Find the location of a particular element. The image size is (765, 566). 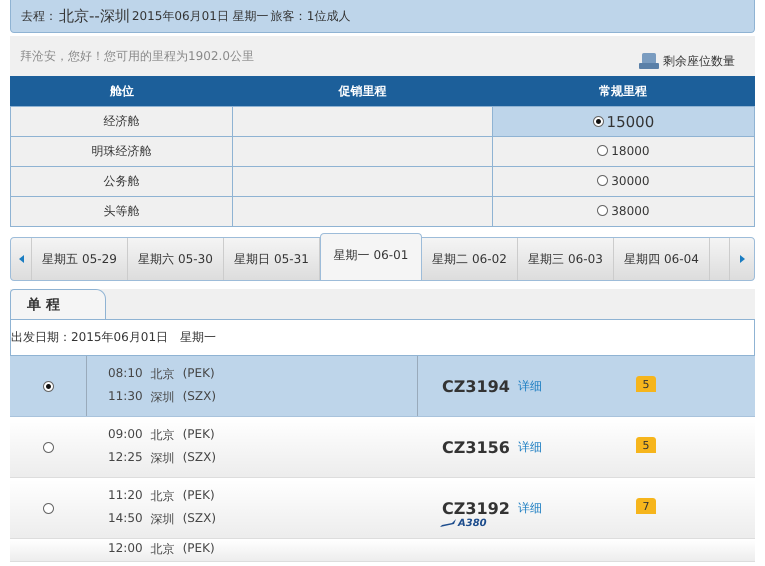

flight-row: 08:10 北京 (PEK) 11:30 深圳 (SZX) CZ3194 详细 5 is located at coordinates (382, 386).